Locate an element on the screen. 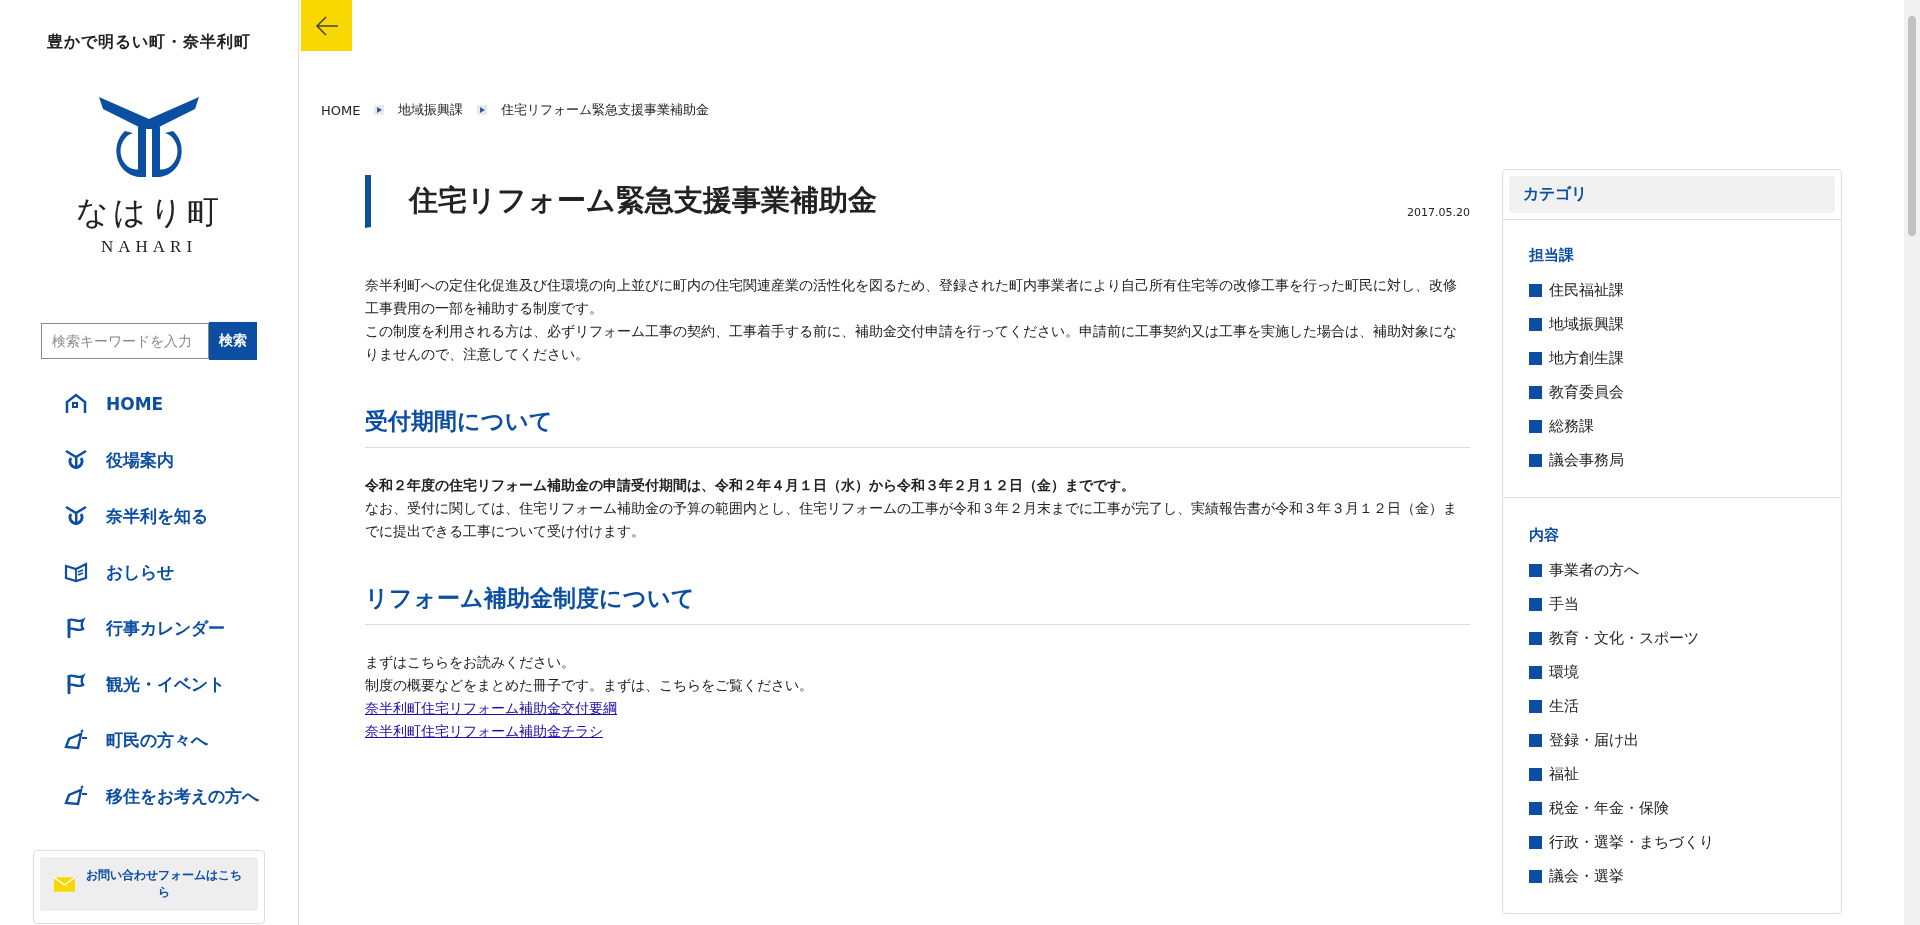 The width and height of the screenshot is (1920, 925). category-link: 行政・選挙・まちづくり is located at coordinates (1631, 842).